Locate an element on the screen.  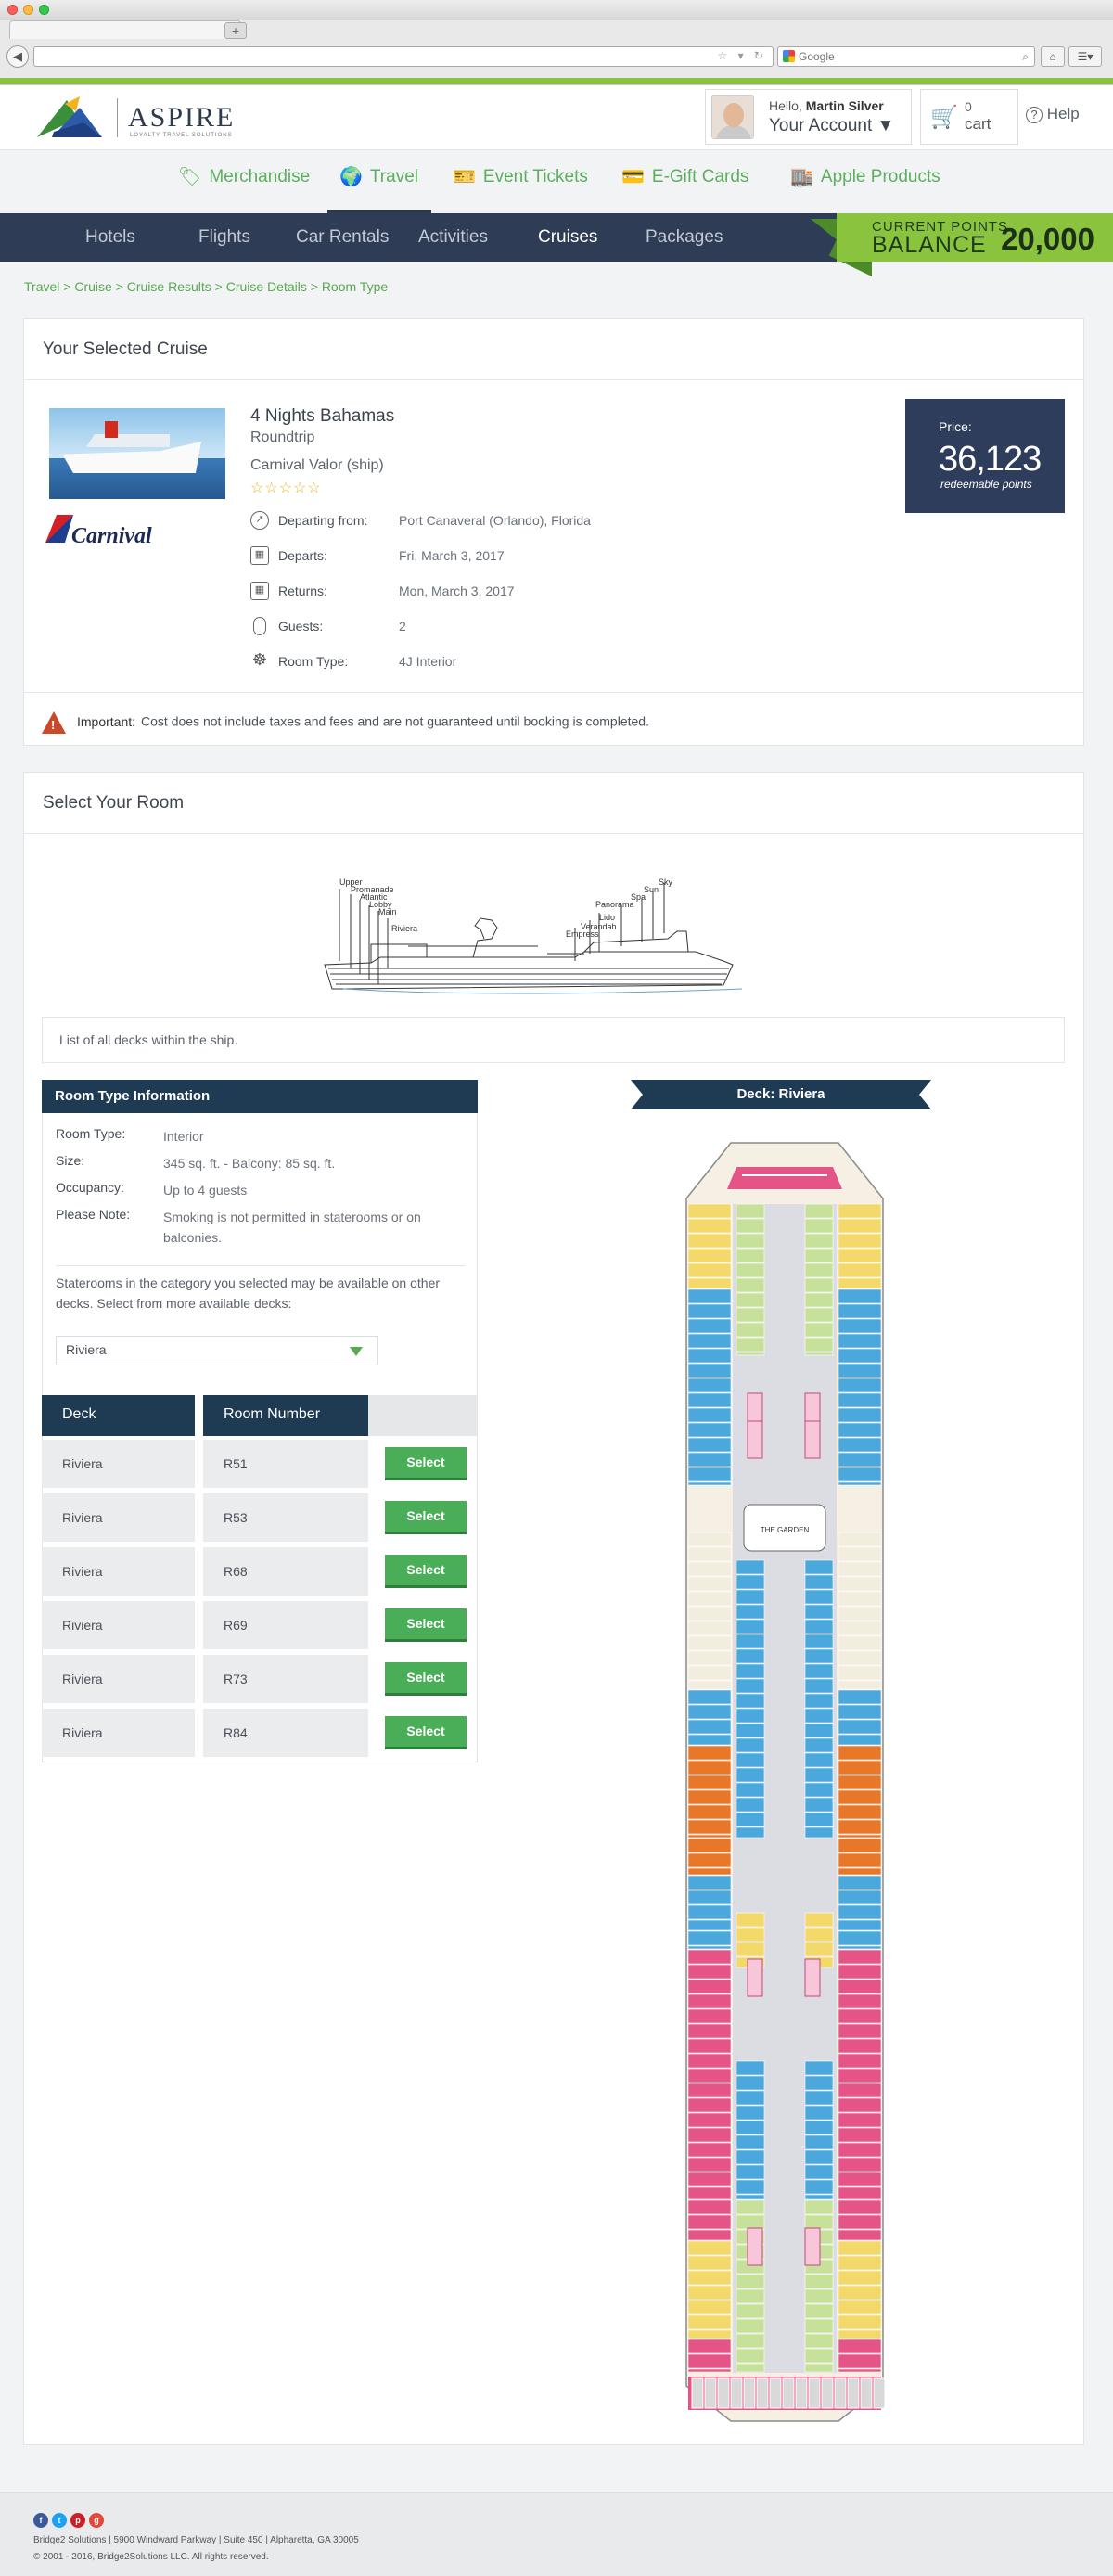
pinterest-icon: p is located at coordinates (77, 2520).